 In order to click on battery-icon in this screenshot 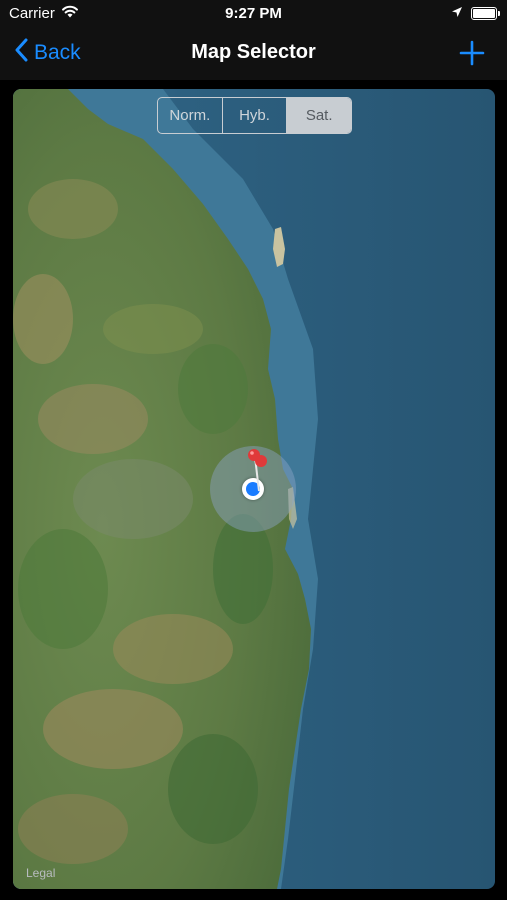, I will do `click(485, 13)`.